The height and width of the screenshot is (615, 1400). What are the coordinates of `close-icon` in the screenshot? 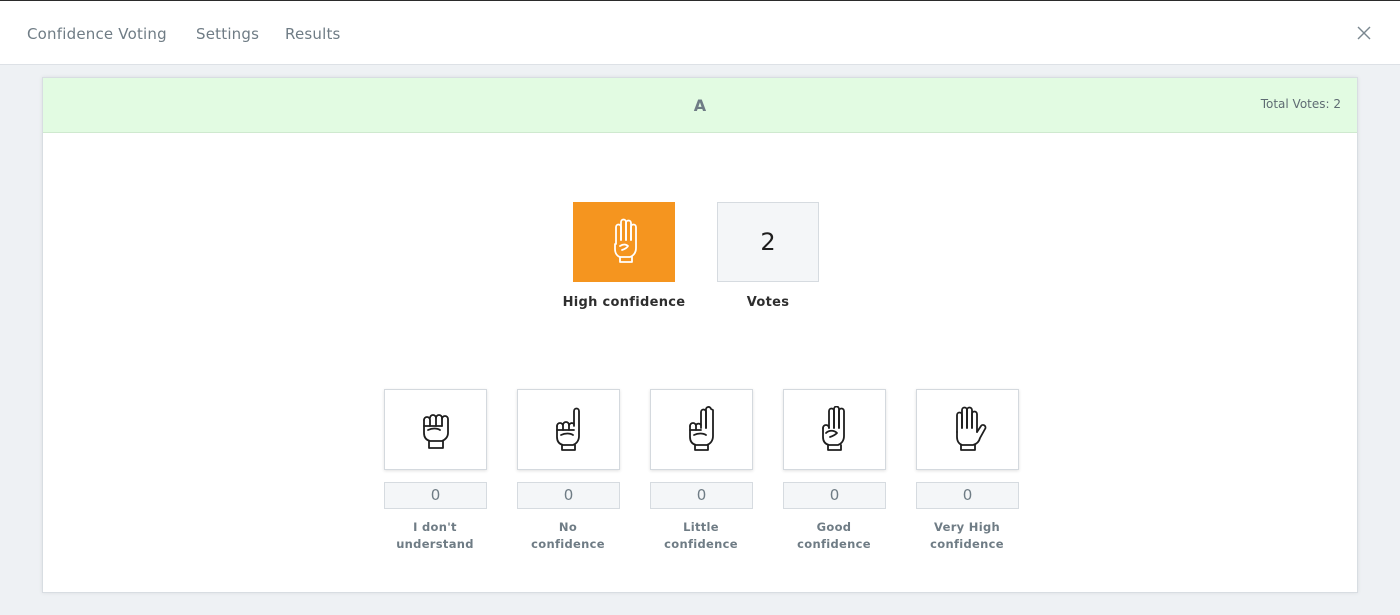 It's located at (1364, 33).